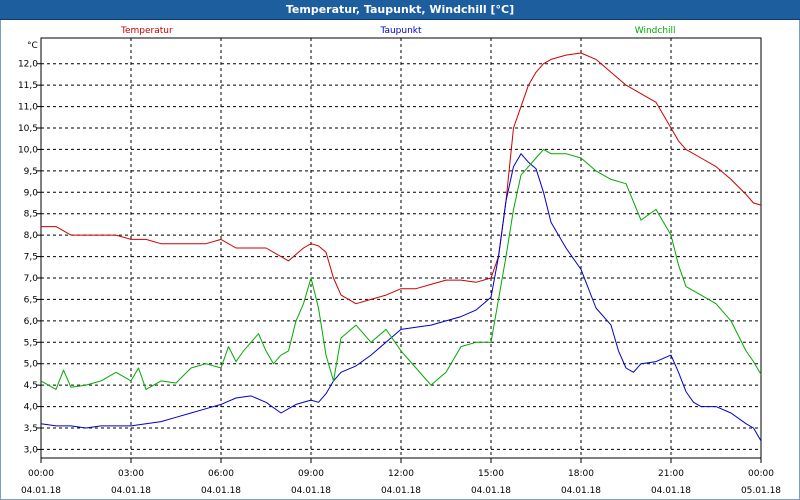  Describe the element at coordinates (31, 300) in the screenshot. I see `y-tick-label: 6,5` at that location.